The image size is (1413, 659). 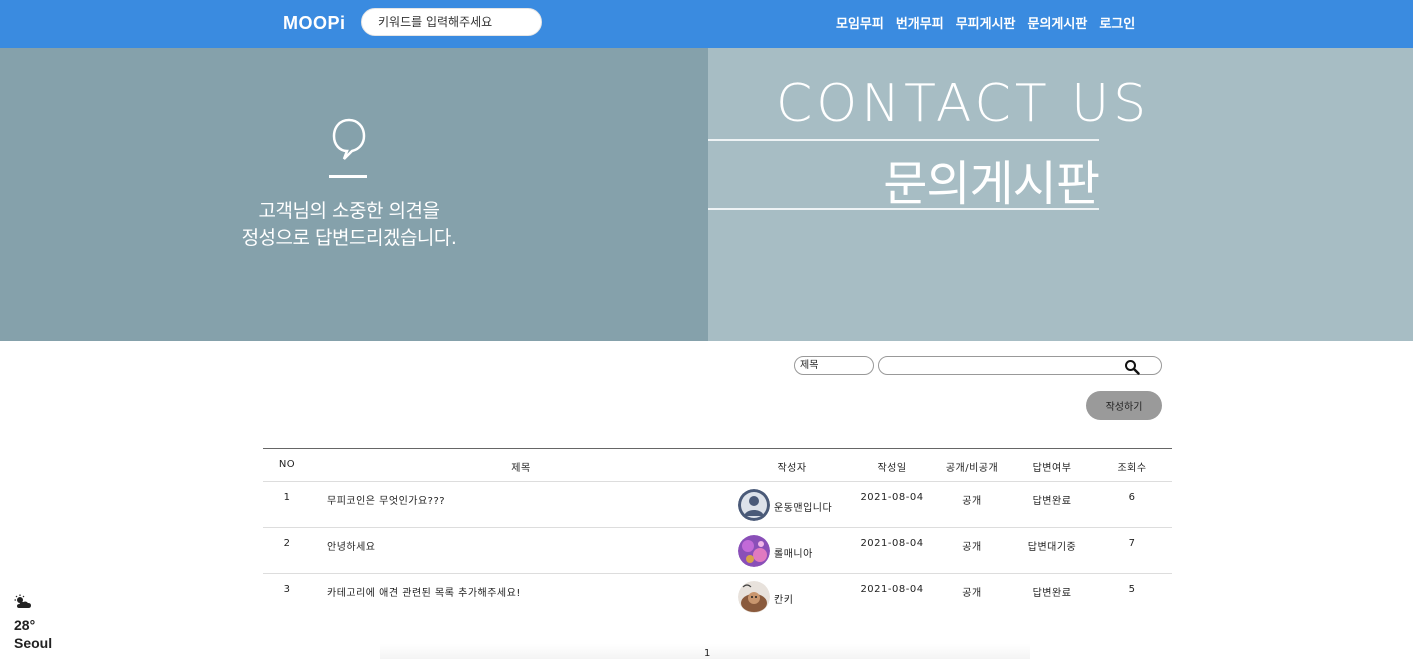 I want to click on header-answered: 답변여부, so click(x=1052, y=468).